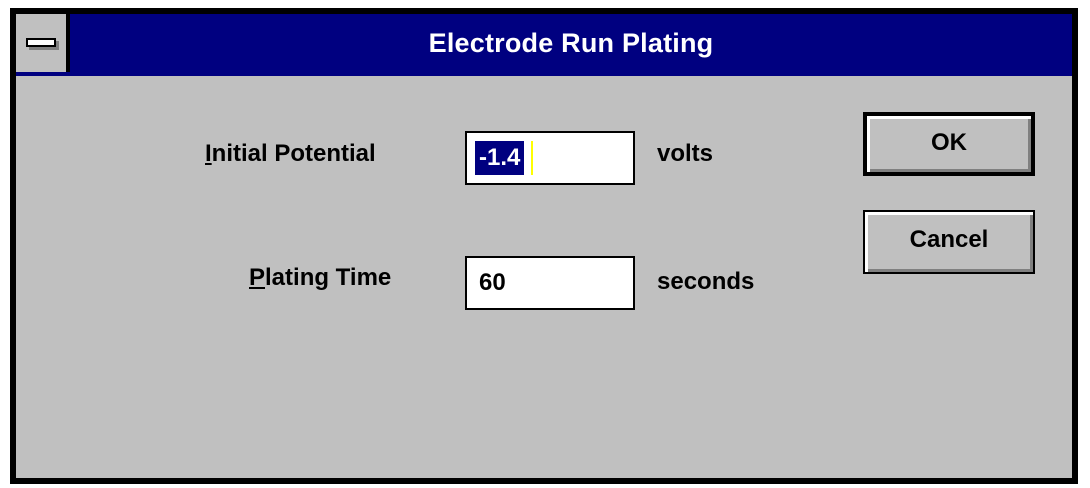 The height and width of the screenshot is (488, 1090). Describe the element at coordinates (550, 158) in the screenshot. I see `initial-potential-field: -1.4` at that location.